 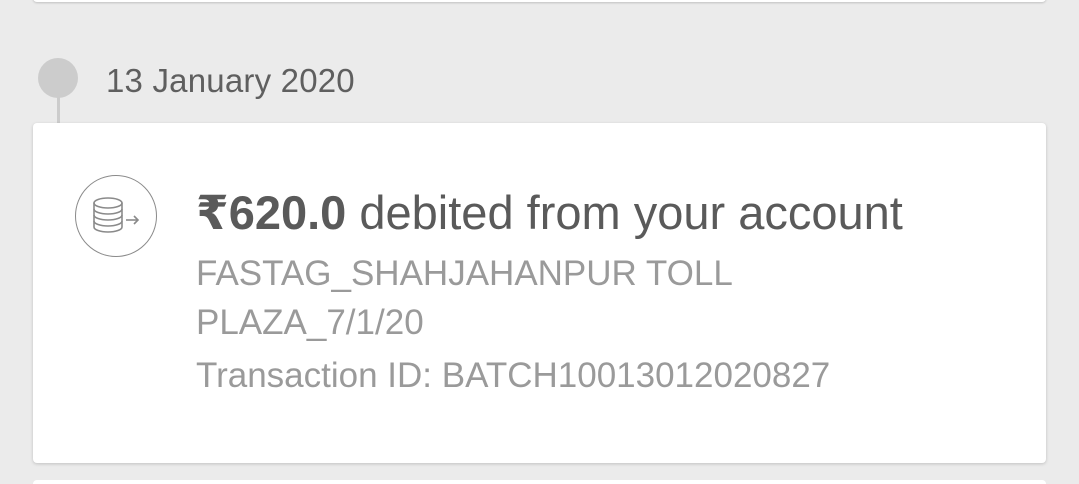 What do you see at coordinates (539, 1) in the screenshot?
I see `previous-transaction-card` at bounding box center [539, 1].